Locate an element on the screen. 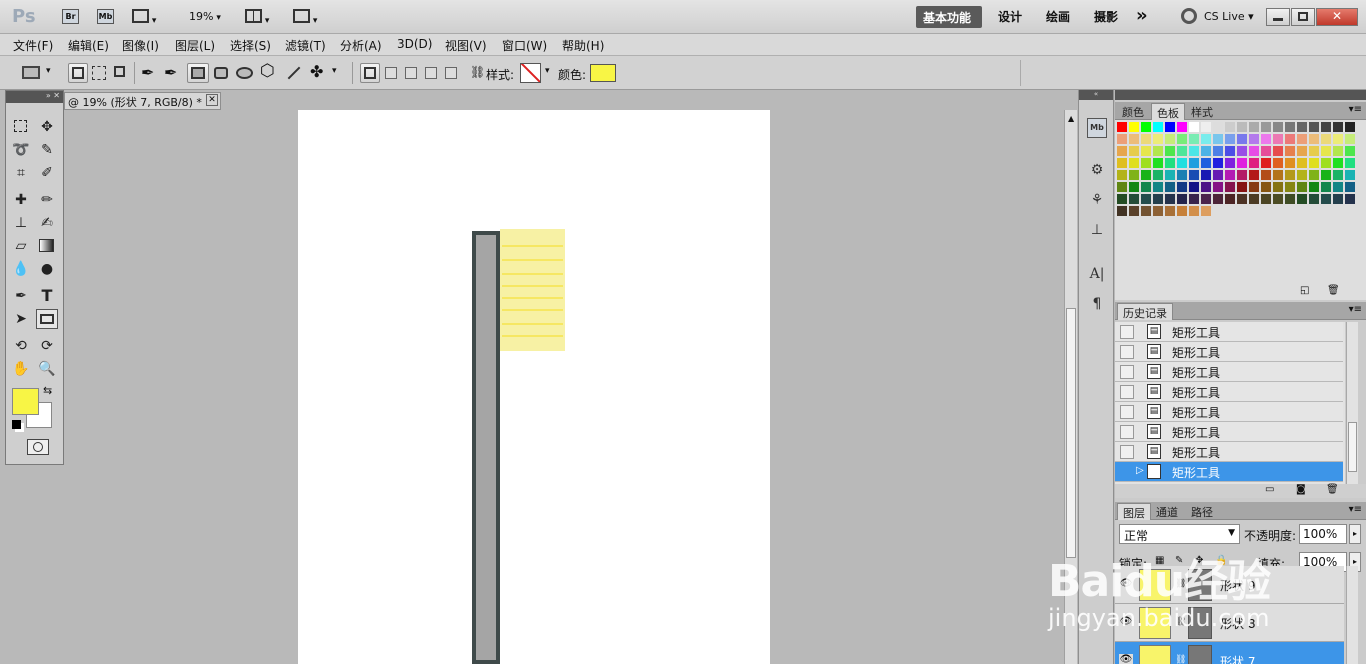 The height and width of the screenshot is (664, 1366). tool-preset-picker is located at coordinates (31, 72).